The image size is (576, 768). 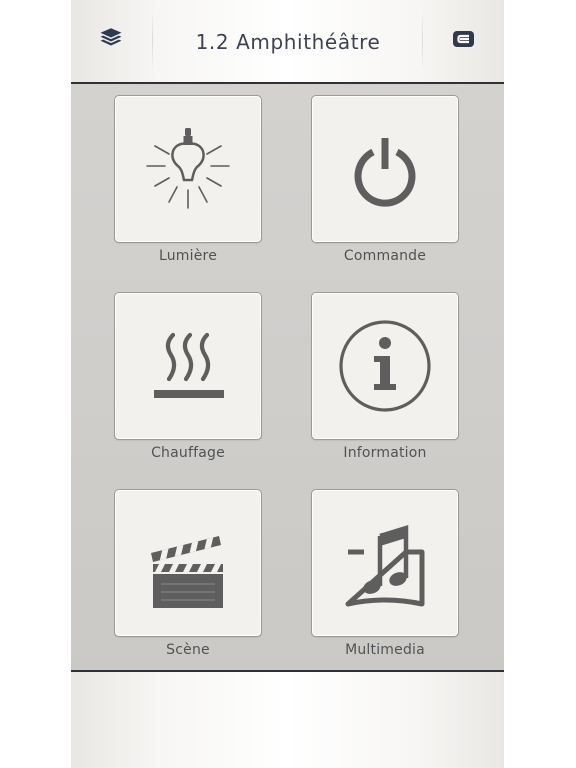 What do you see at coordinates (188, 650) in the screenshot?
I see `tile-label-scene: Scène` at bounding box center [188, 650].